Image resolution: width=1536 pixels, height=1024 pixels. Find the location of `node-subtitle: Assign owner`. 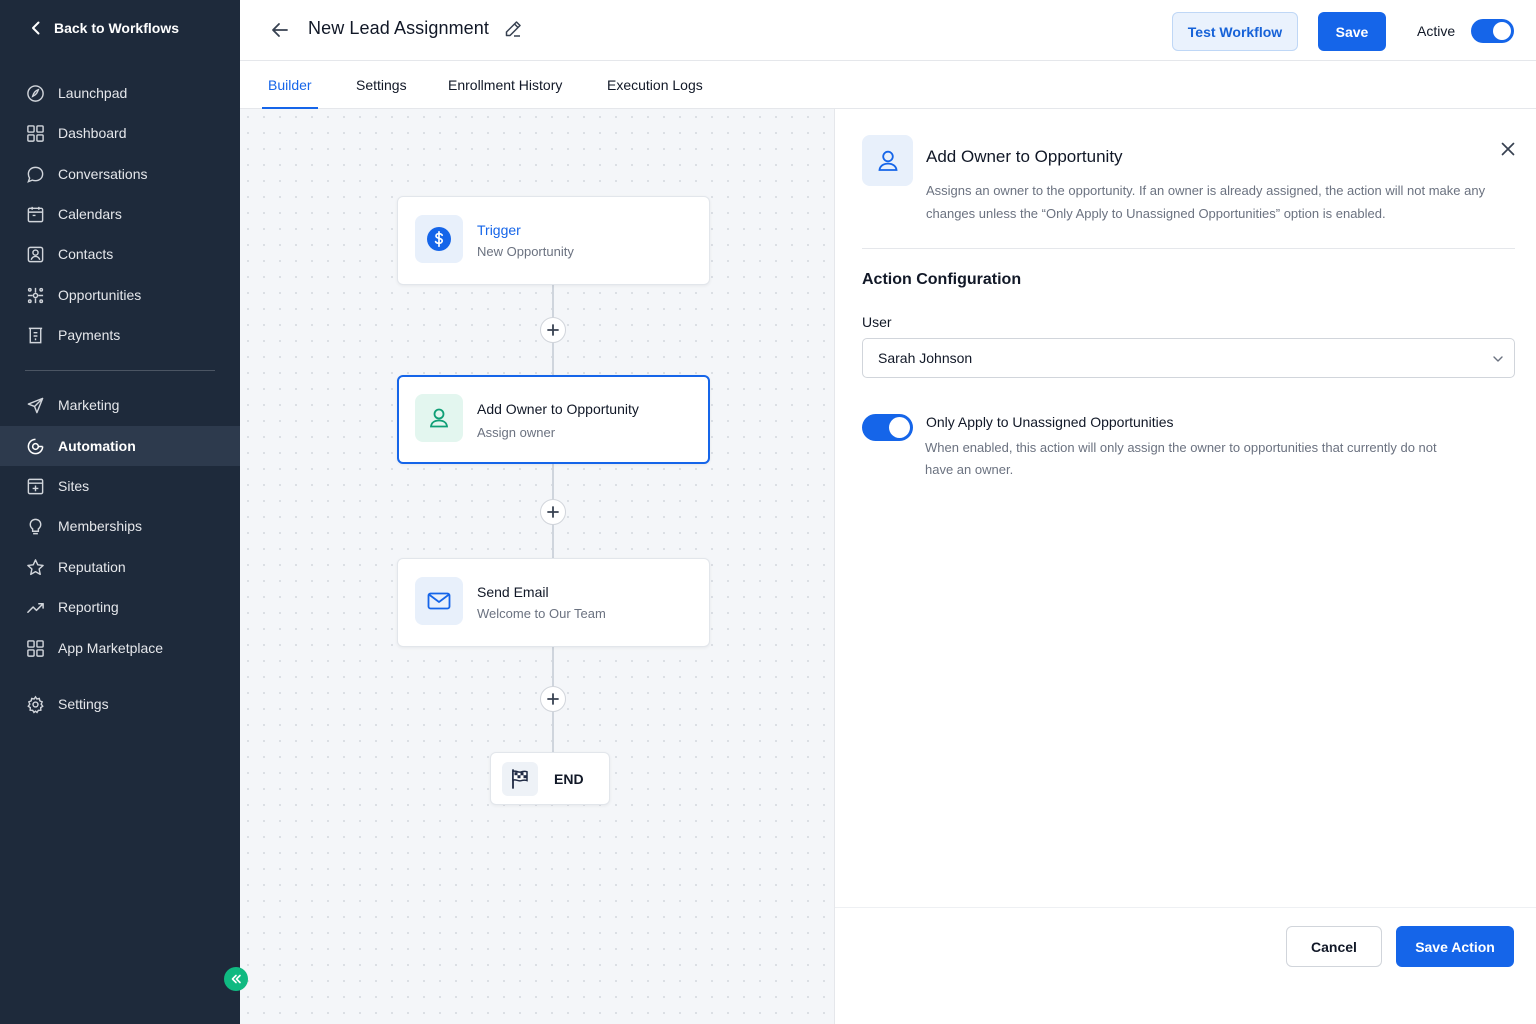

node-subtitle: Assign owner is located at coordinates (516, 432).